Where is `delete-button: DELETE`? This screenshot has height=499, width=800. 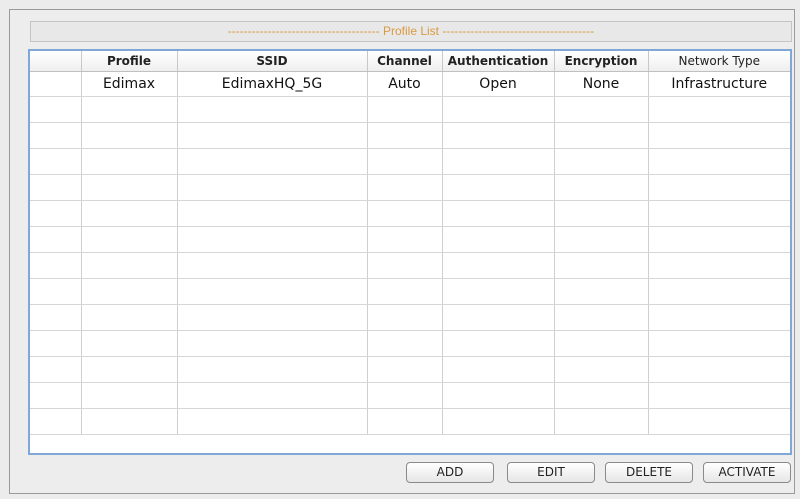 delete-button: DELETE is located at coordinates (649, 472).